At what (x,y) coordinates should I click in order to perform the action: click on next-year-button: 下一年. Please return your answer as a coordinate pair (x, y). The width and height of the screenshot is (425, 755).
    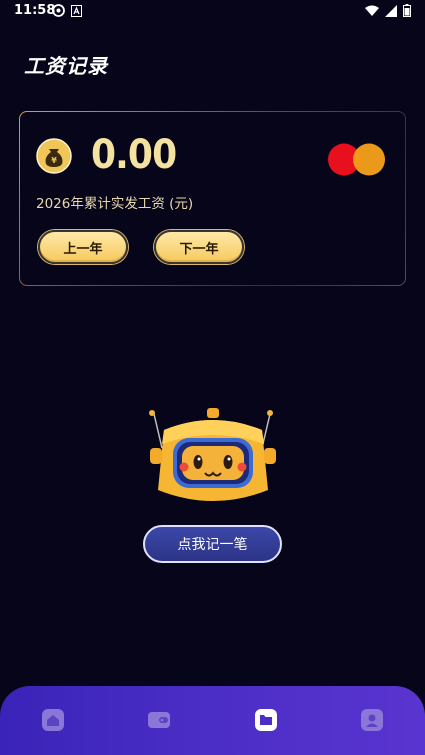
    Looking at the image, I should click on (199, 247).